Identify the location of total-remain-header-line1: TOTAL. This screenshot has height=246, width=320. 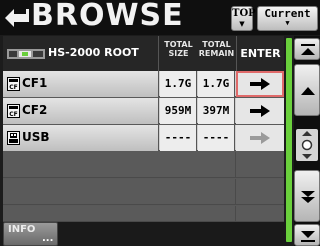
(216, 44).